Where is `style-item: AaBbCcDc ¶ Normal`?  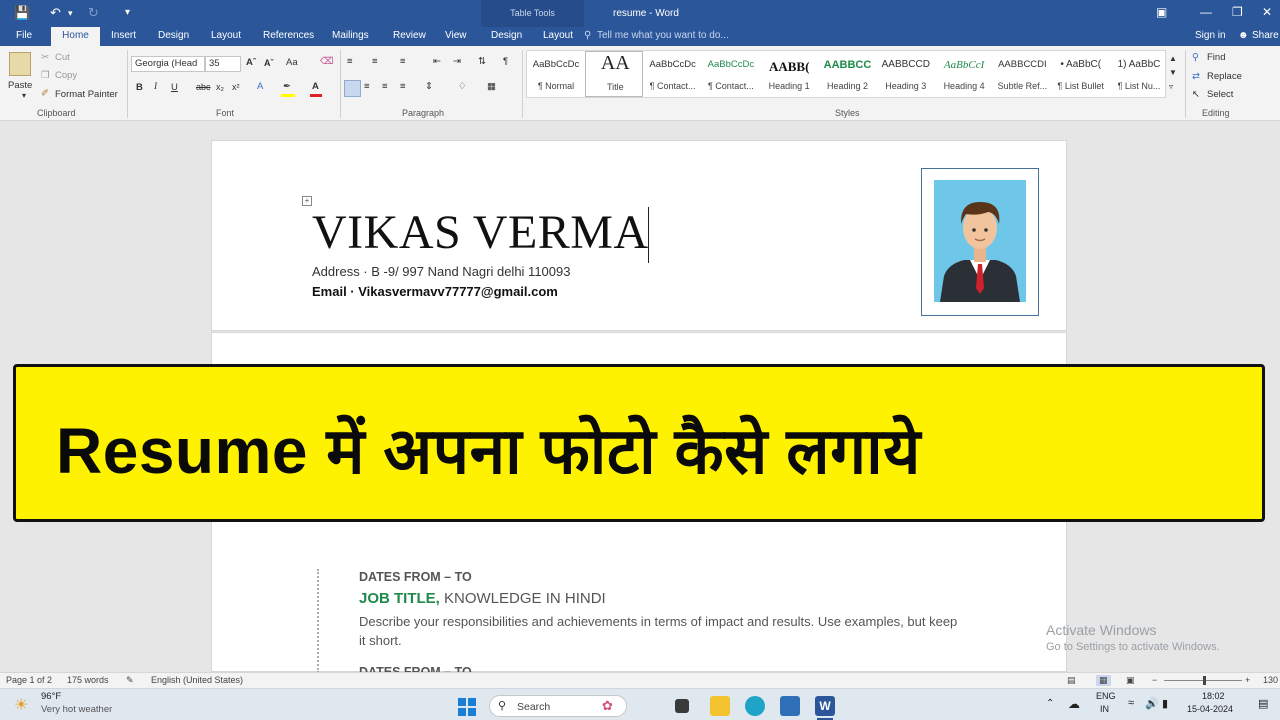 style-item: AaBbCcDc ¶ Normal is located at coordinates (556, 74).